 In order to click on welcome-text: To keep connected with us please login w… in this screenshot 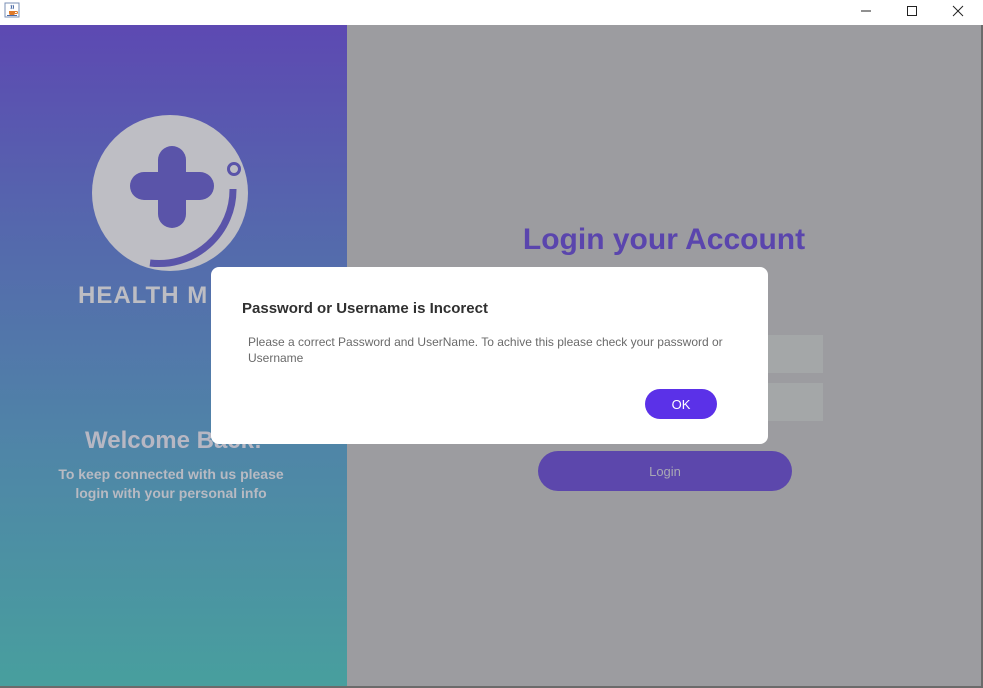, I will do `click(171, 483)`.